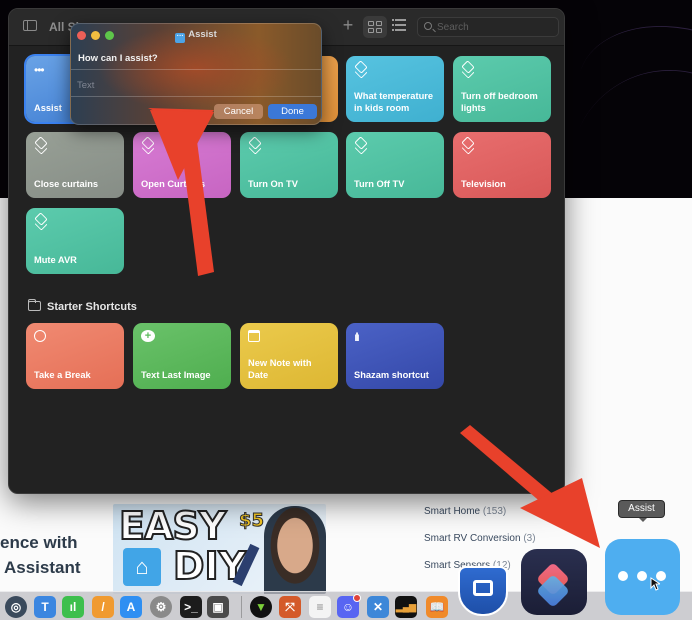 The image size is (692, 620). I want to click on fortinet-grid-glyph, so click(483, 588).